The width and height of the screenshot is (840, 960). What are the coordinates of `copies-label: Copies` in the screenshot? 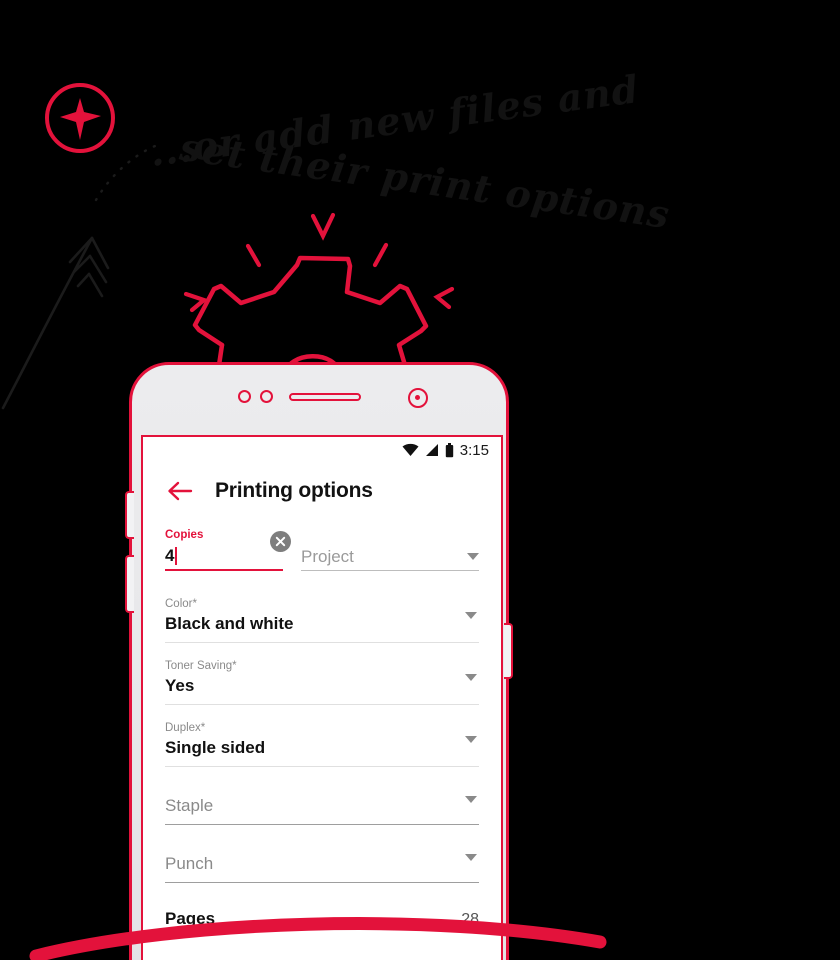 It's located at (184, 535).